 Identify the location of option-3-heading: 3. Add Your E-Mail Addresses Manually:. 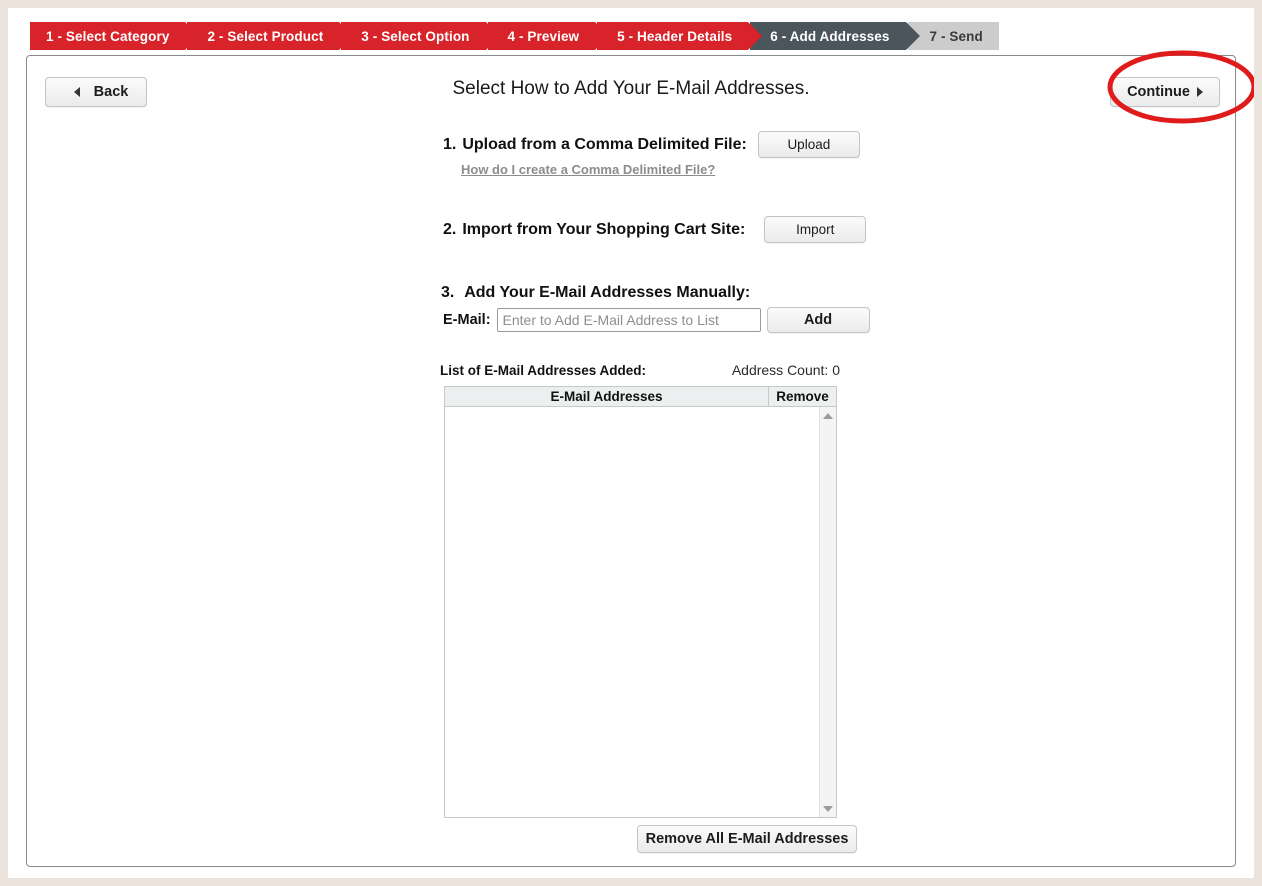
(595, 293).